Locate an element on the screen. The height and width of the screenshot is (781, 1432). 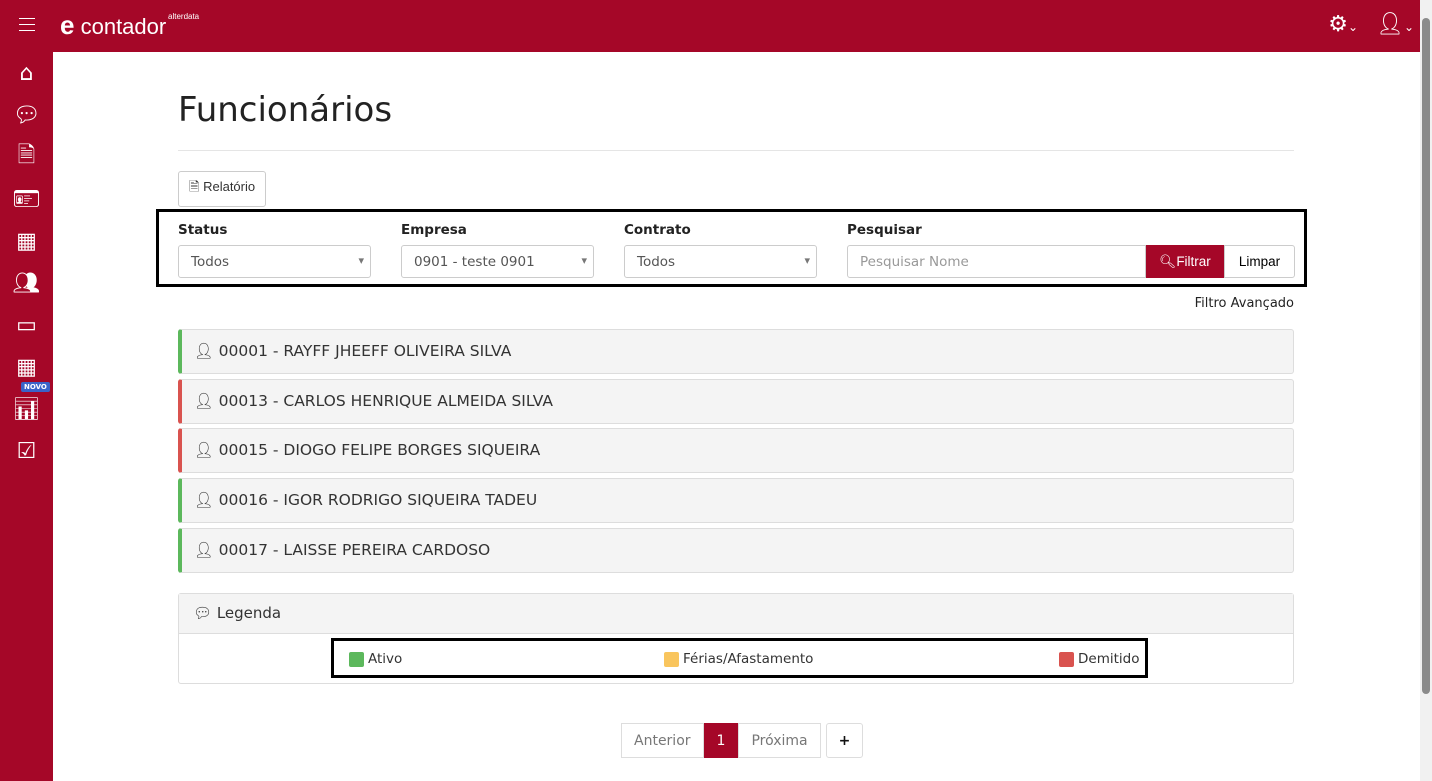
menu-icon is located at coordinates (27, 24).